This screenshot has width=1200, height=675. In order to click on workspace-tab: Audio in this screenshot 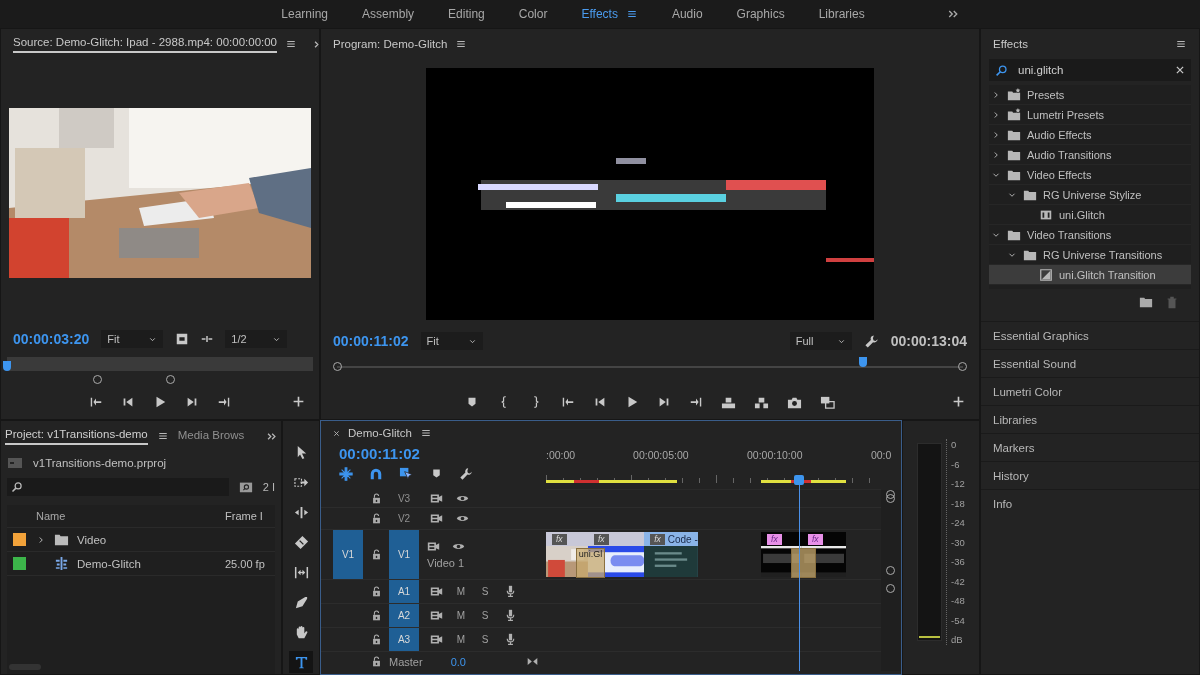, I will do `click(687, 14)`.